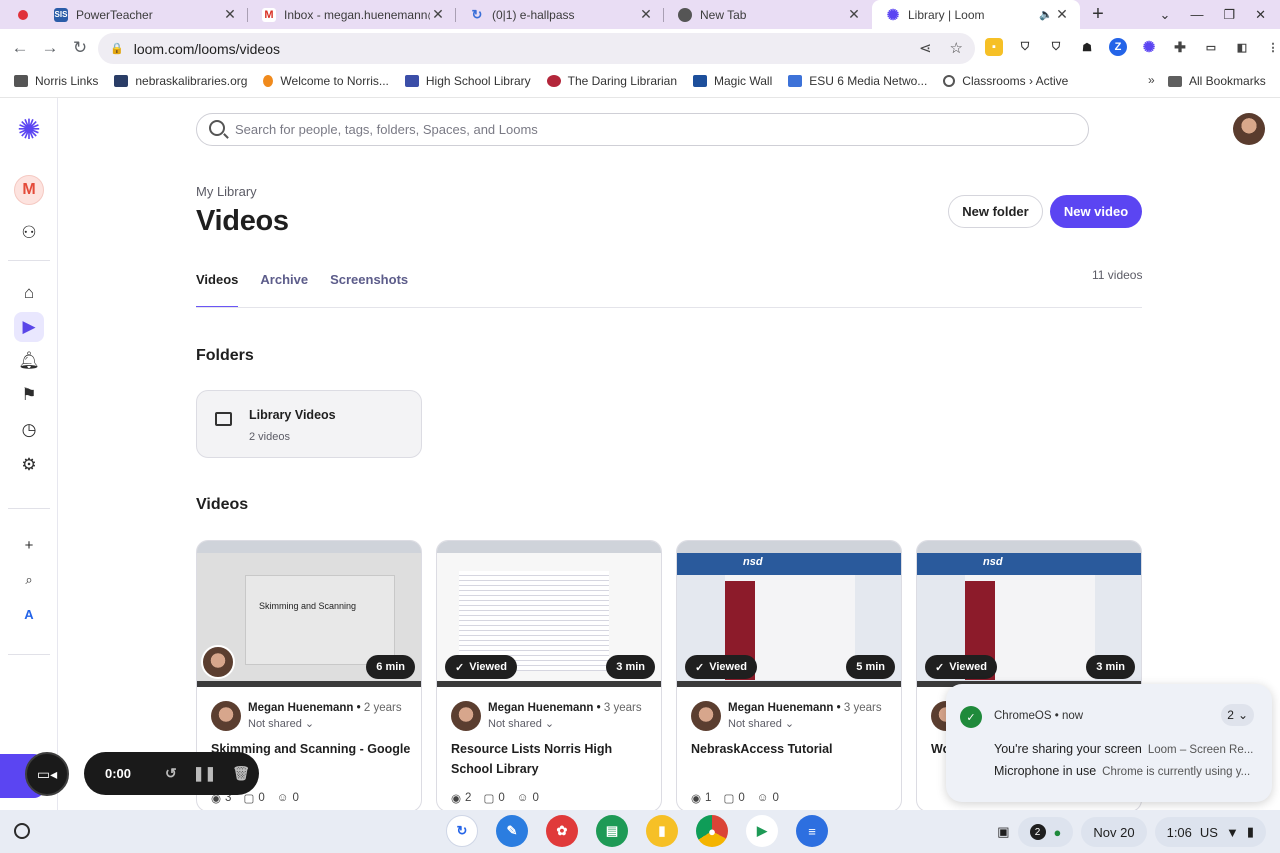 The width and height of the screenshot is (1280, 853). Describe the element at coordinates (1217, 81) in the screenshot. I see `all-bookmarks: All Bookmarks` at that location.